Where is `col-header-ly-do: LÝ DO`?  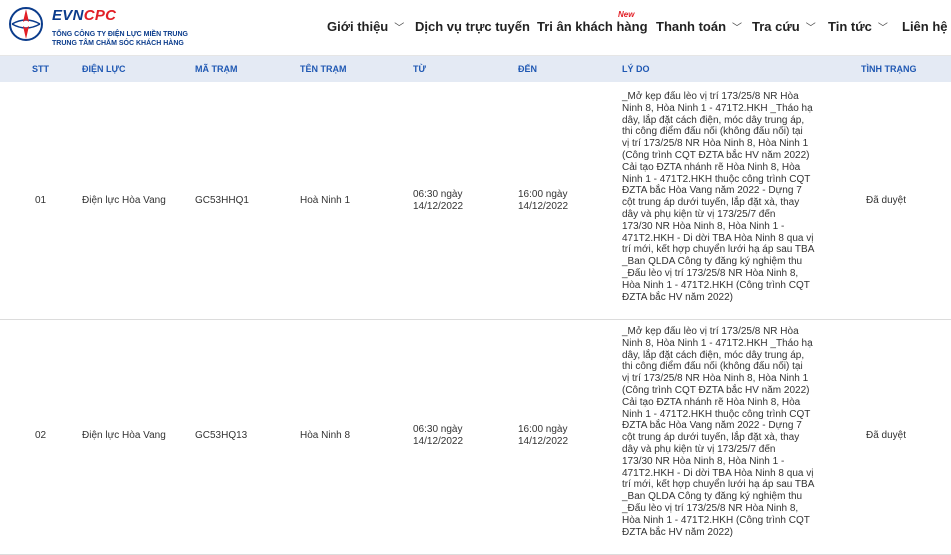 col-header-ly-do: LÝ DO is located at coordinates (636, 69).